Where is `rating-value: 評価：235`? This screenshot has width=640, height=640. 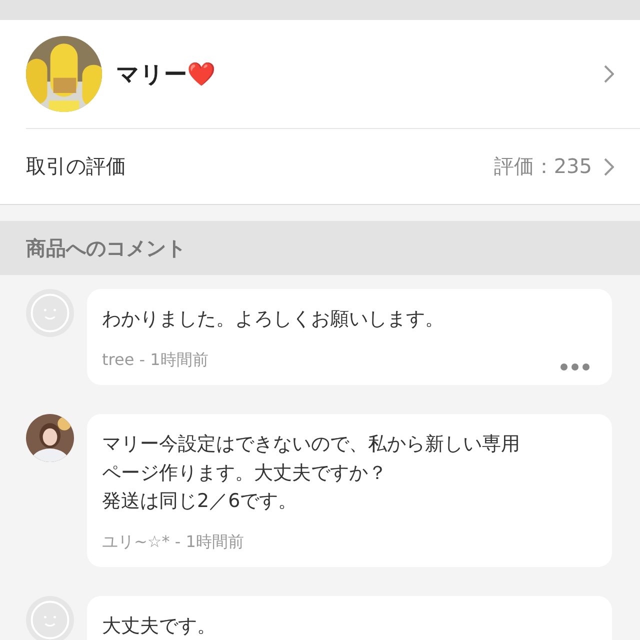
rating-value: 評価：235 is located at coordinates (543, 166).